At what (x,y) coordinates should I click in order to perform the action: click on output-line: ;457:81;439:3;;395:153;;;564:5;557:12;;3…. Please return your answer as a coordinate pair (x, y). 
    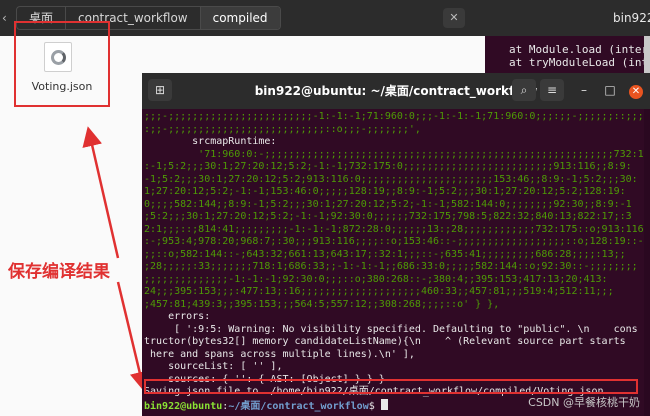
    Looking at the image, I should click on (322, 304).